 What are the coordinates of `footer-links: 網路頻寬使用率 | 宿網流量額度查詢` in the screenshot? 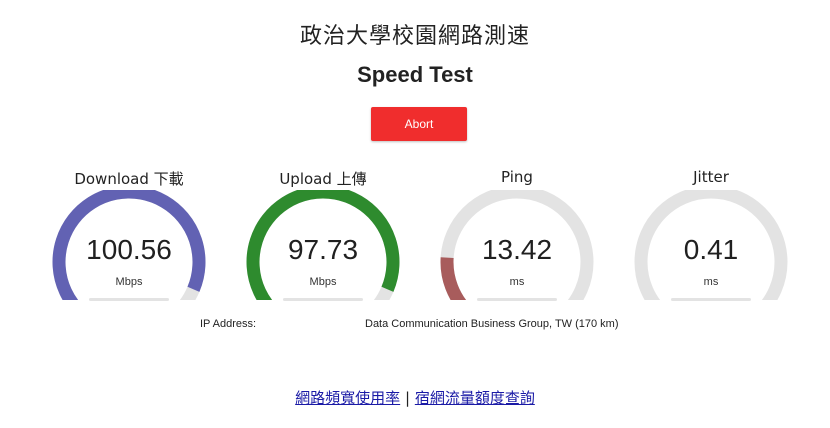 It's located at (415, 397).